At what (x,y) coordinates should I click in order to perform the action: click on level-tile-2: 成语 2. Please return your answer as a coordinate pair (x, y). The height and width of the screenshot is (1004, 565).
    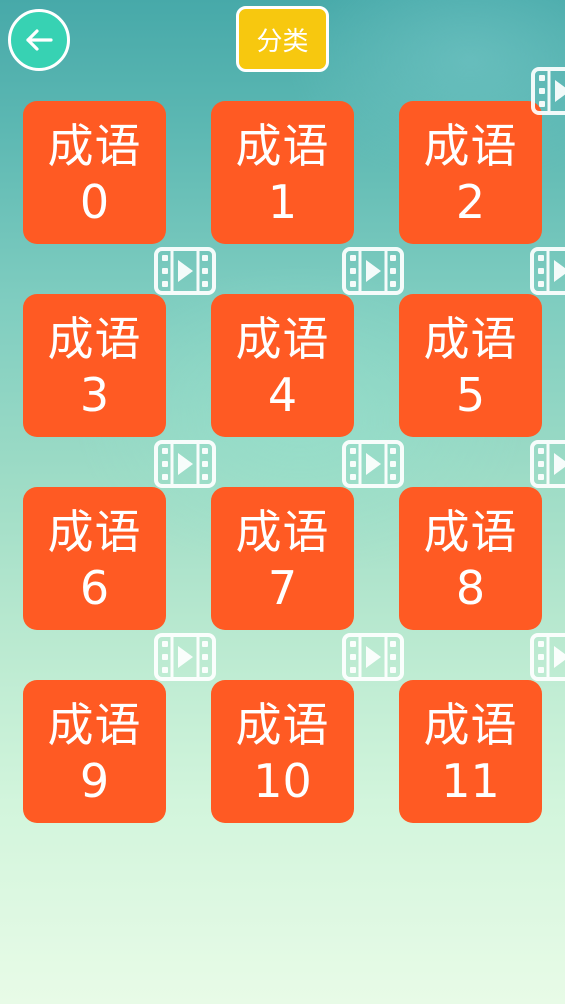
    Looking at the image, I should click on (470, 172).